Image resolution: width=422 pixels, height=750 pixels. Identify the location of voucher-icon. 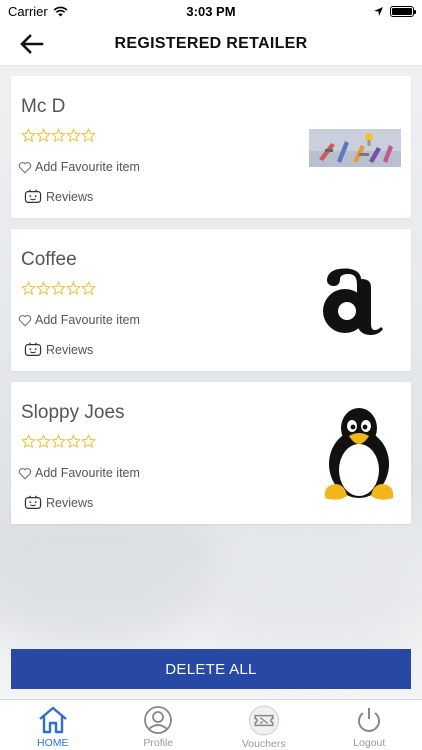
(263, 720).